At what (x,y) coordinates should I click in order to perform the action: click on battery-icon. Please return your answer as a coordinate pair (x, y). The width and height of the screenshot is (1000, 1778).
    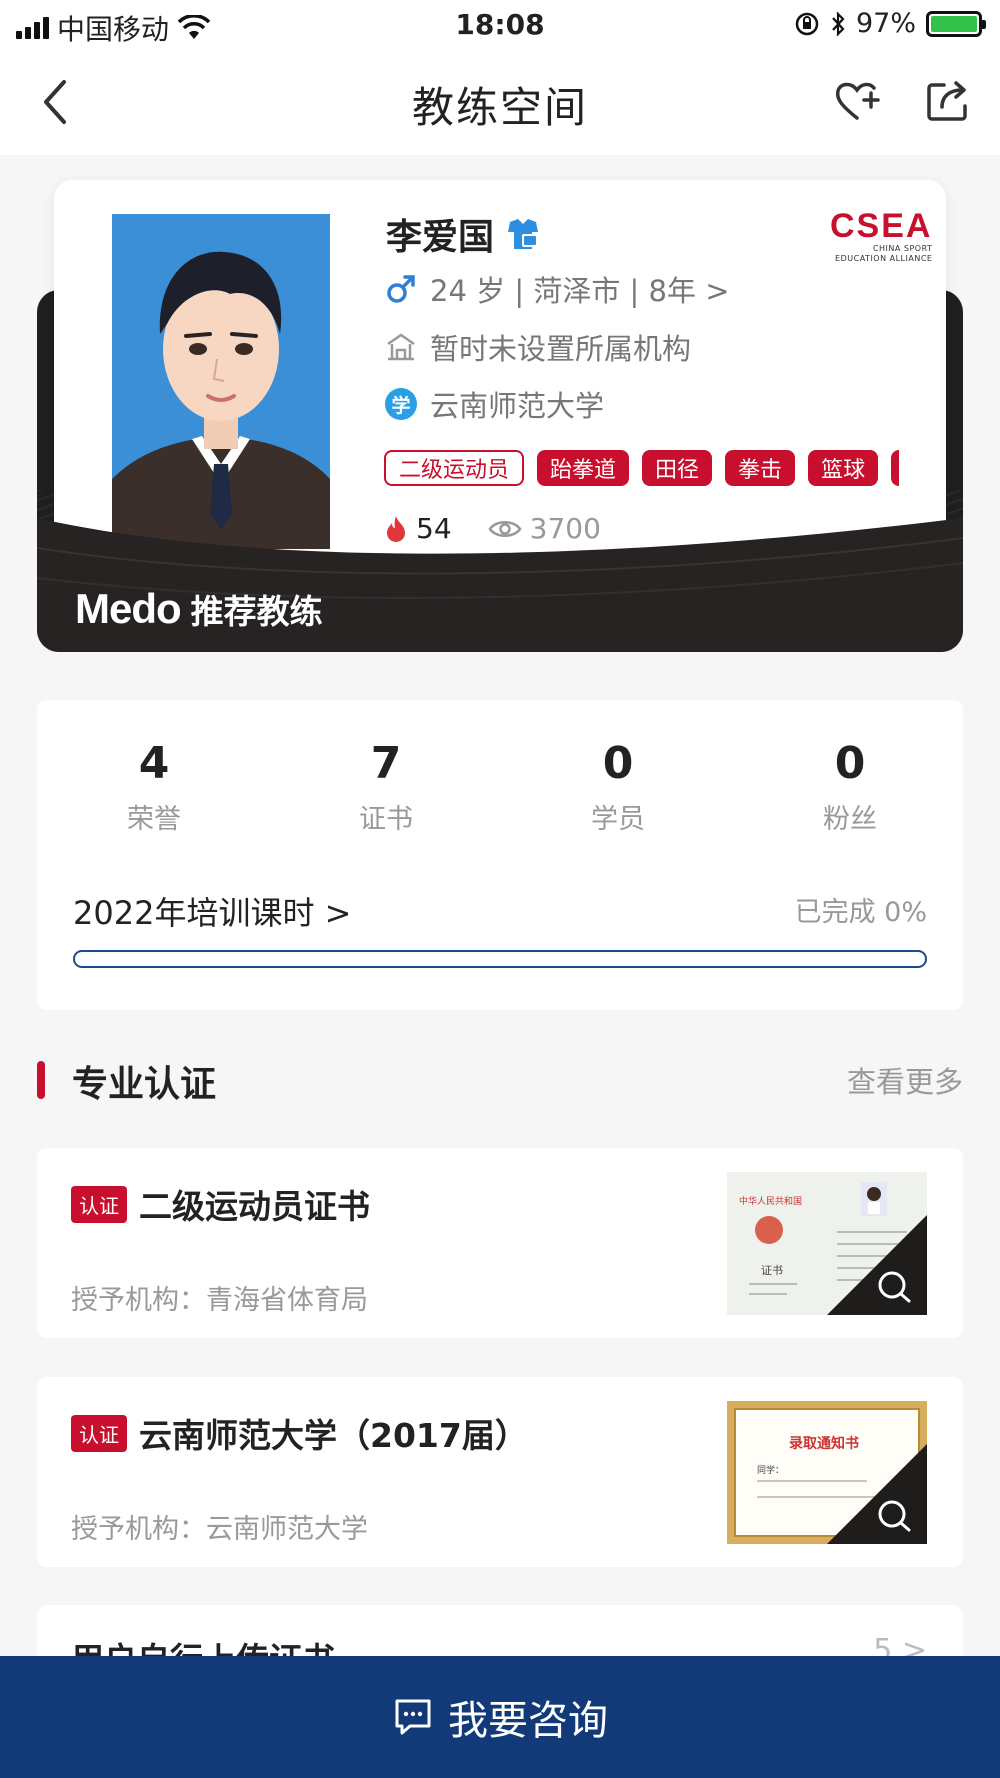
    Looking at the image, I should click on (956, 23).